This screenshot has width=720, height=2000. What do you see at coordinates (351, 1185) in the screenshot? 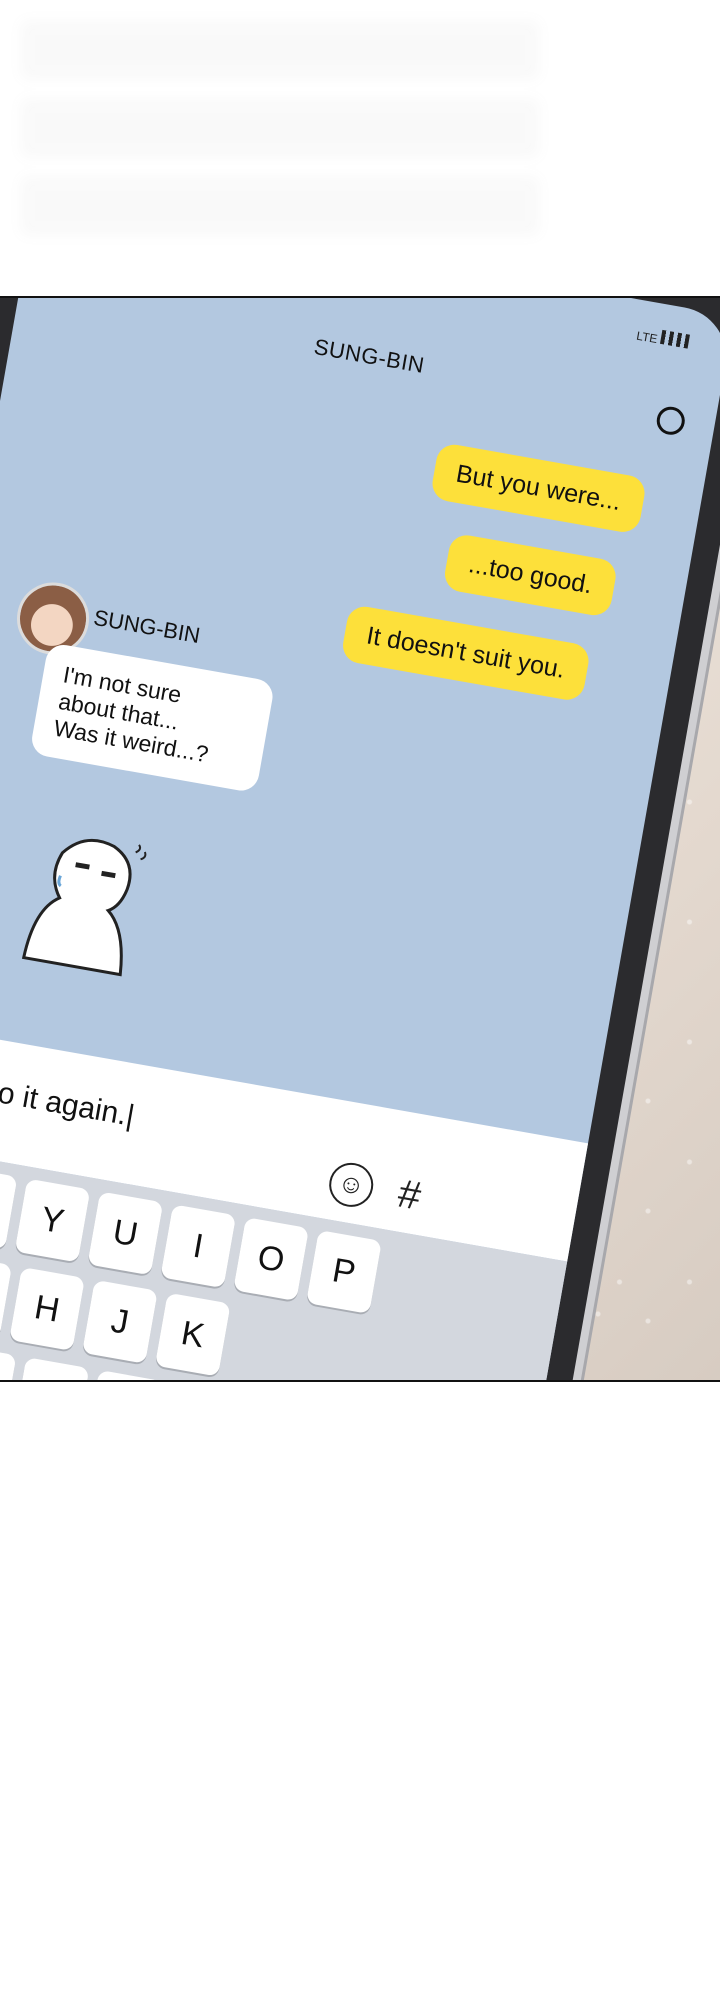
I see `emoji-icon: ☺` at bounding box center [351, 1185].